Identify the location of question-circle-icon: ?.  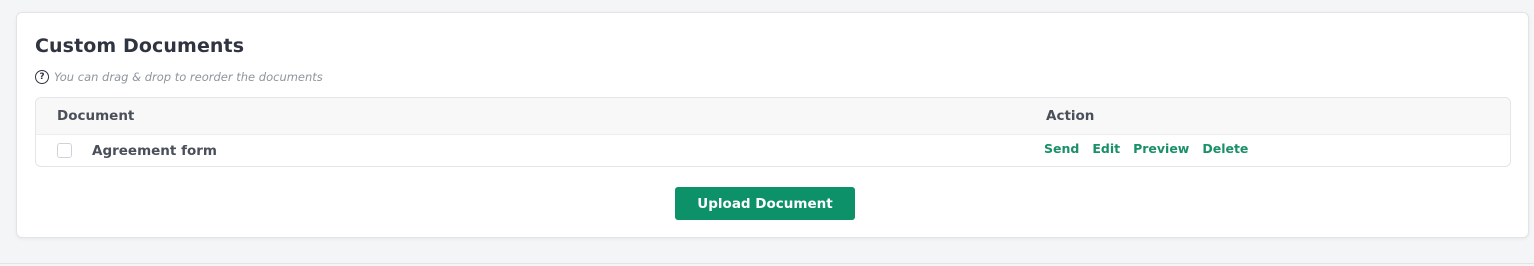
(42, 77).